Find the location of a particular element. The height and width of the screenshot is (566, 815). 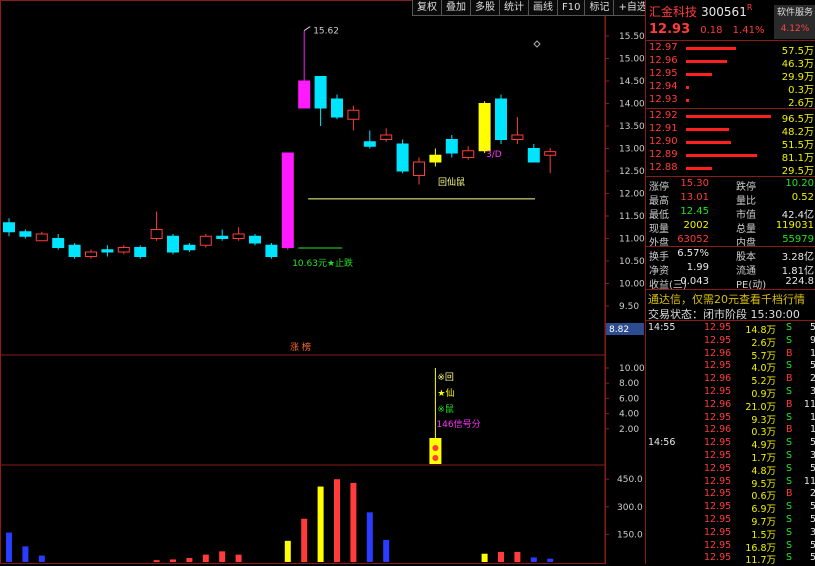

tick-row: 12.95 1.7万 S 3 is located at coordinates (730, 457).